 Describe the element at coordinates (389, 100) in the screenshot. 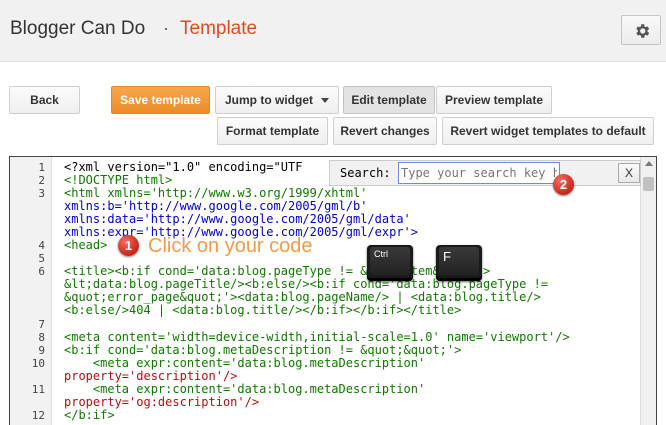

I see `edit-template-tab: Edit template` at that location.